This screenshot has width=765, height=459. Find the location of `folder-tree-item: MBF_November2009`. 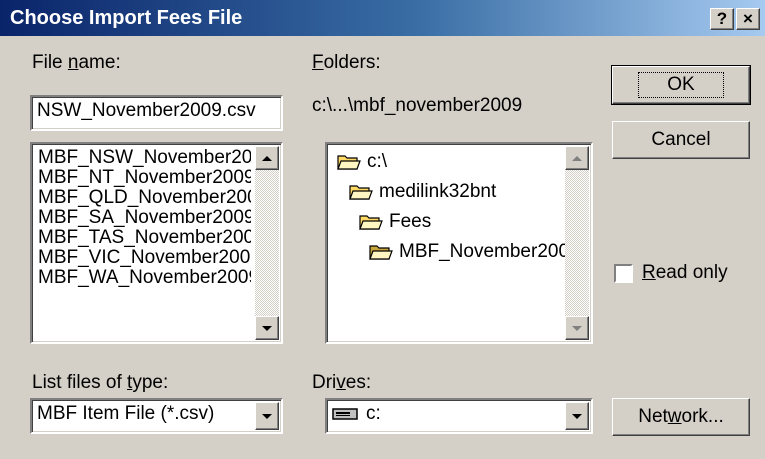

folder-tree-item: MBF_November2009 is located at coordinates (474, 252).